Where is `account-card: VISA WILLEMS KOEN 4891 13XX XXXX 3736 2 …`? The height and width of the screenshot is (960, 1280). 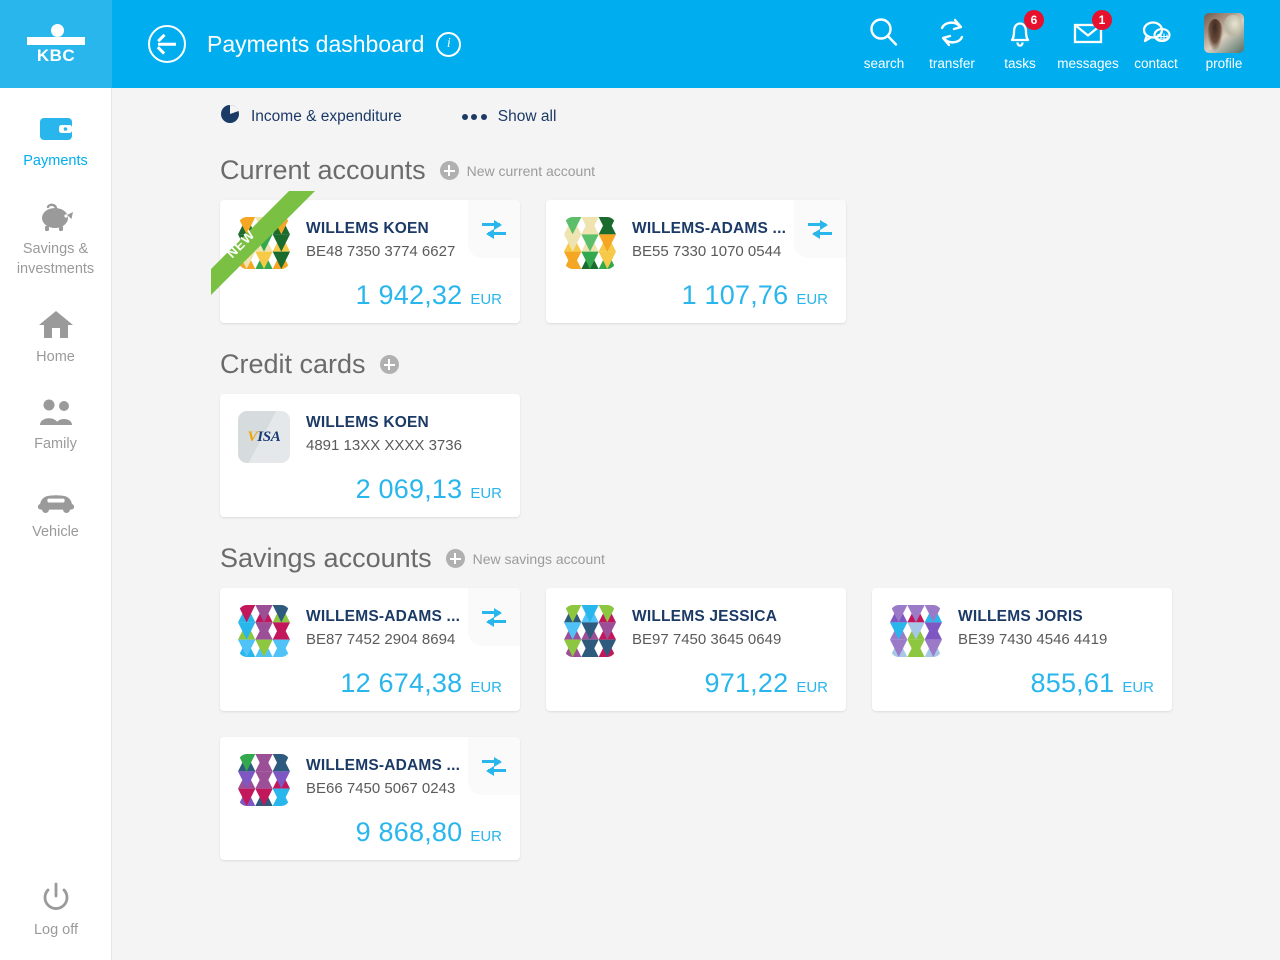 account-card: VISA WILLEMS KOEN 4891 13XX XXXX 3736 2 … is located at coordinates (370, 455).